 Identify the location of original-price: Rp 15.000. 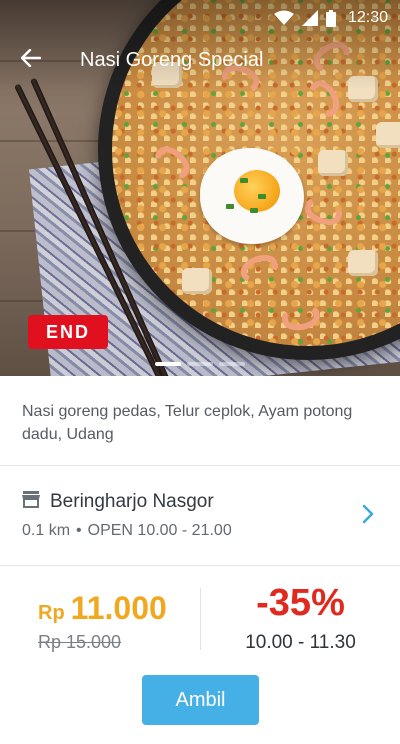
(80, 642).